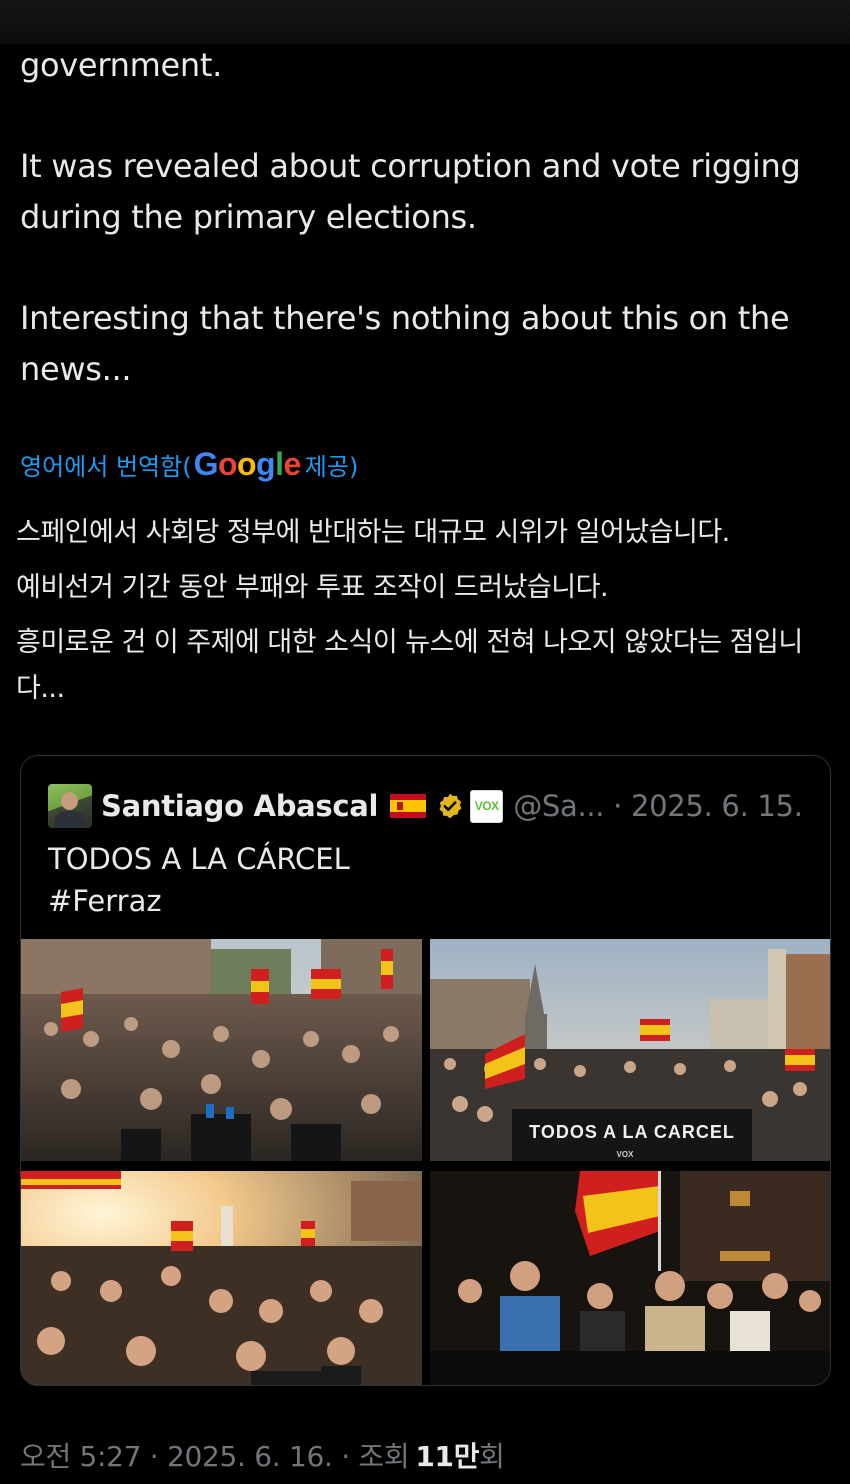 Image resolution: width=850 pixels, height=1484 pixels. I want to click on tweet-timestamp-views: 오전 5:27 · 2025. 6. 16. · 조회 11만 회, so click(262, 1455).